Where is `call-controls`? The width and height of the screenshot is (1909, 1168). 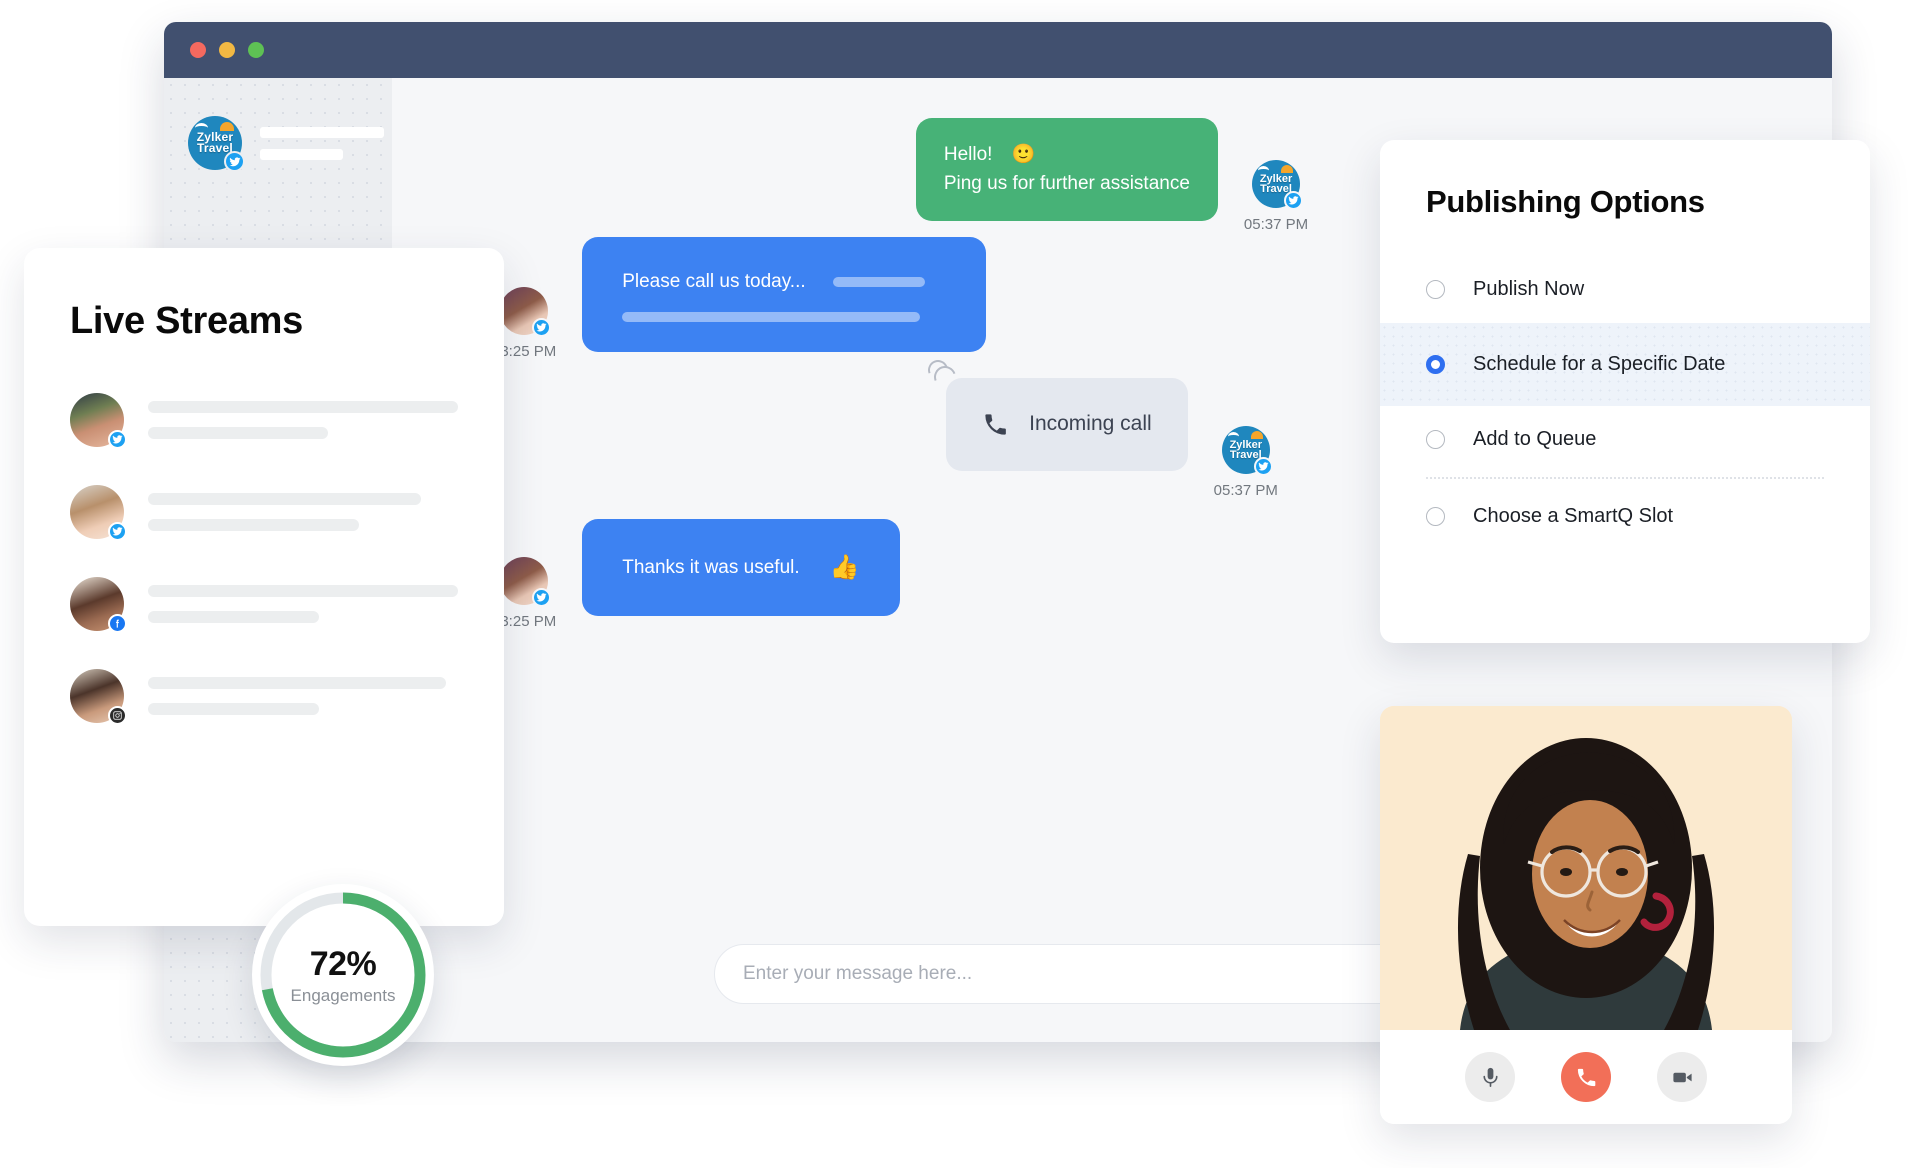 call-controls is located at coordinates (1586, 1077).